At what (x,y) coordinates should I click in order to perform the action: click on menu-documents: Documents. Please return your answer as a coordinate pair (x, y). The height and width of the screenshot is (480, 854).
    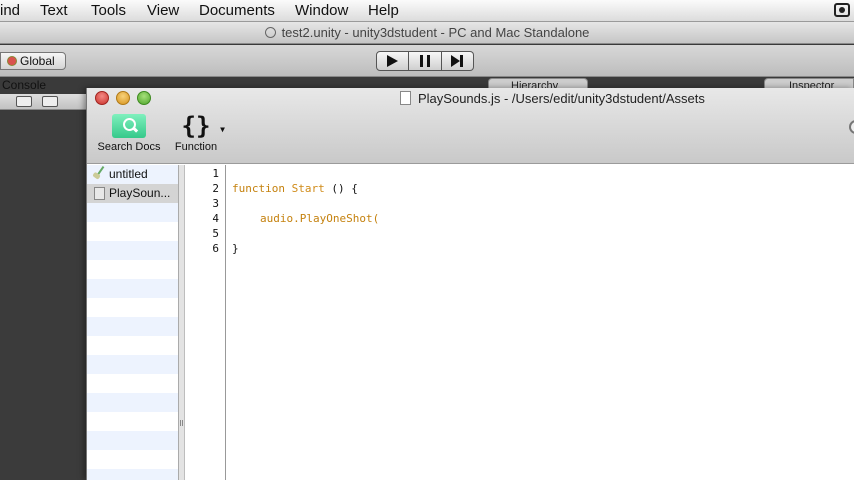
    Looking at the image, I should click on (237, 10).